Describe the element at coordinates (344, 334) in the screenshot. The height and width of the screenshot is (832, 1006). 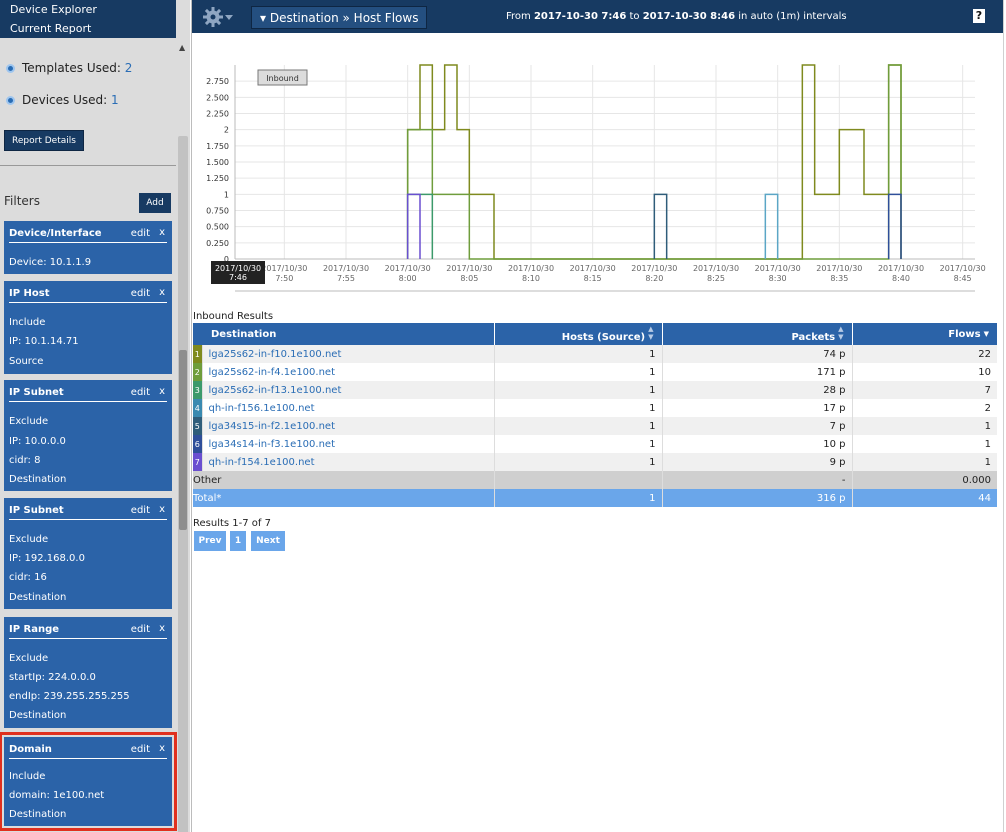
I see `column-header-destination: Destination` at that location.